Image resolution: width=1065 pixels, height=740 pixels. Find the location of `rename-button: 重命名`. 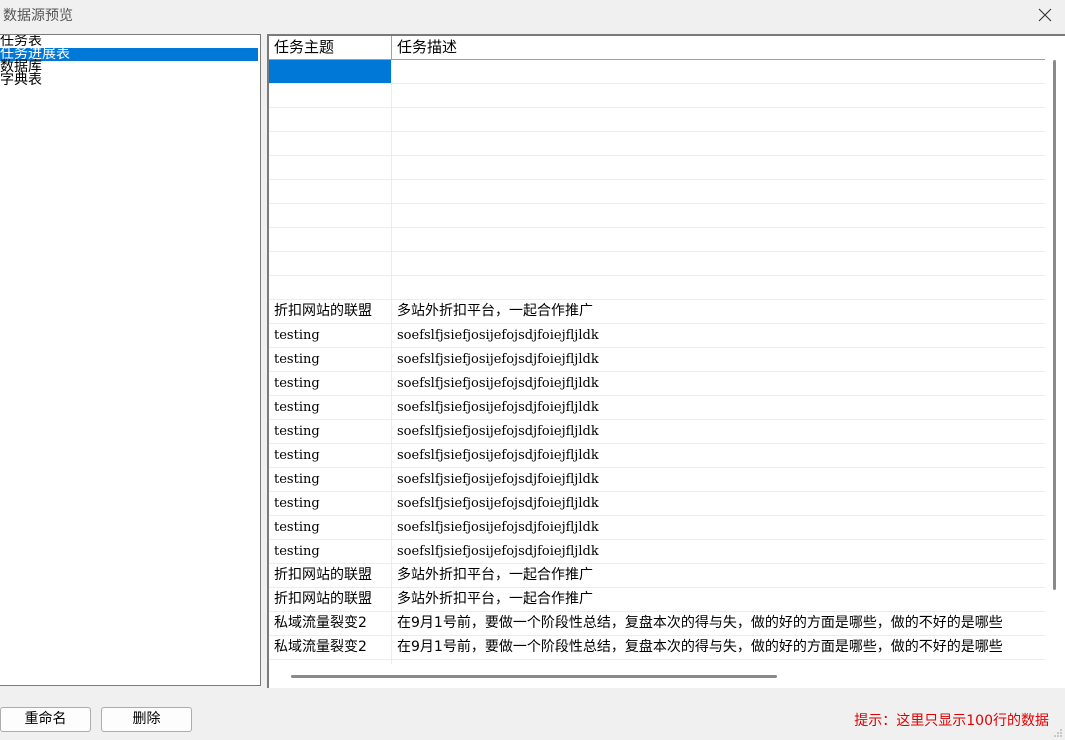

rename-button: 重命名 is located at coordinates (45, 719).